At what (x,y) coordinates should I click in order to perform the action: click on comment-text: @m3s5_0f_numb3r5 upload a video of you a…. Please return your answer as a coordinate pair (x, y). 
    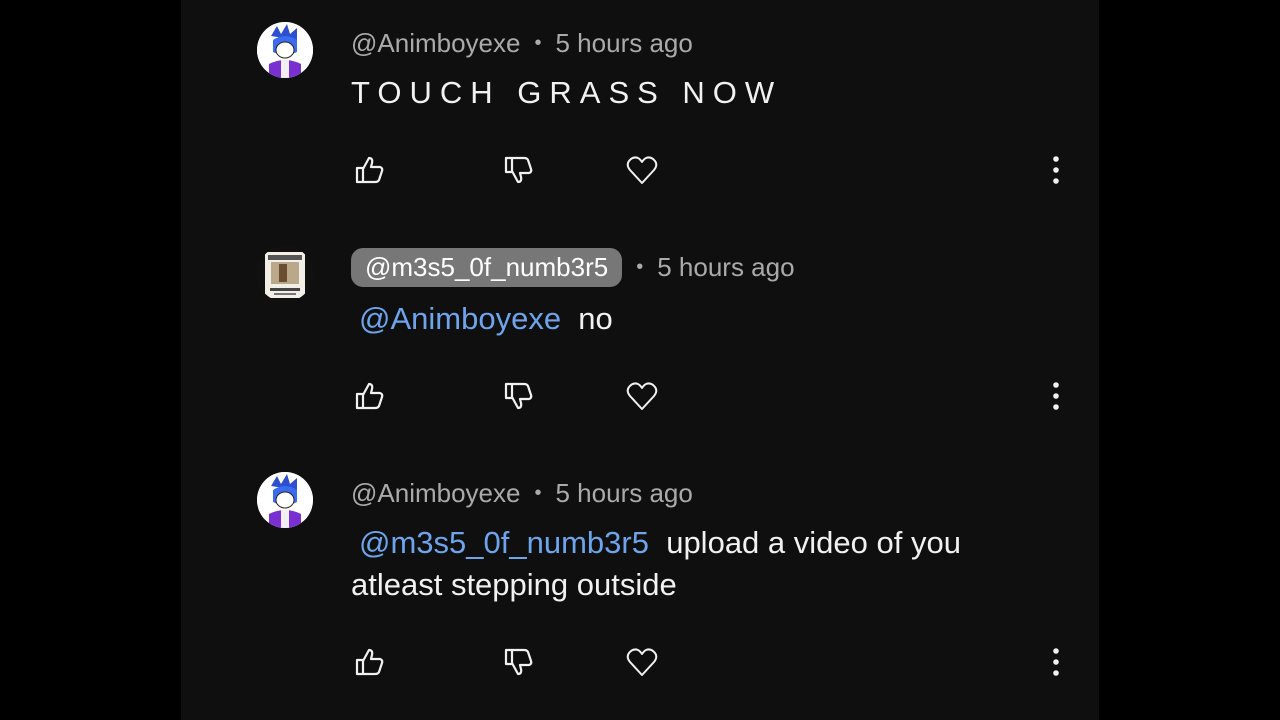
    Looking at the image, I should click on (701, 564).